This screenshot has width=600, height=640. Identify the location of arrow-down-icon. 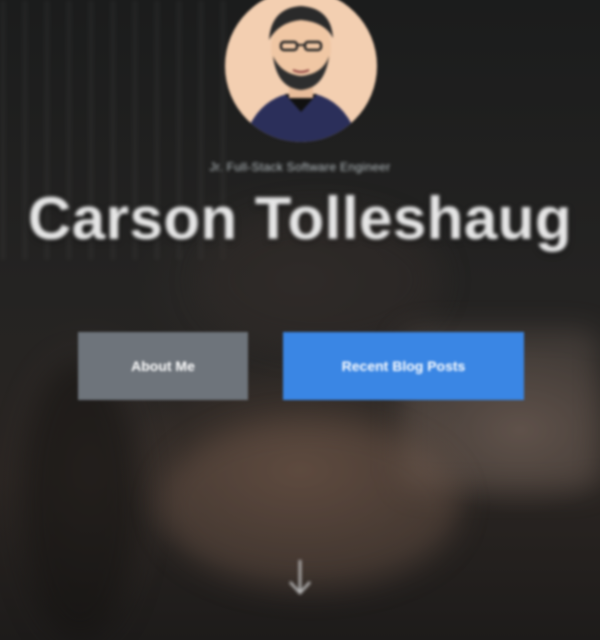
(300, 578).